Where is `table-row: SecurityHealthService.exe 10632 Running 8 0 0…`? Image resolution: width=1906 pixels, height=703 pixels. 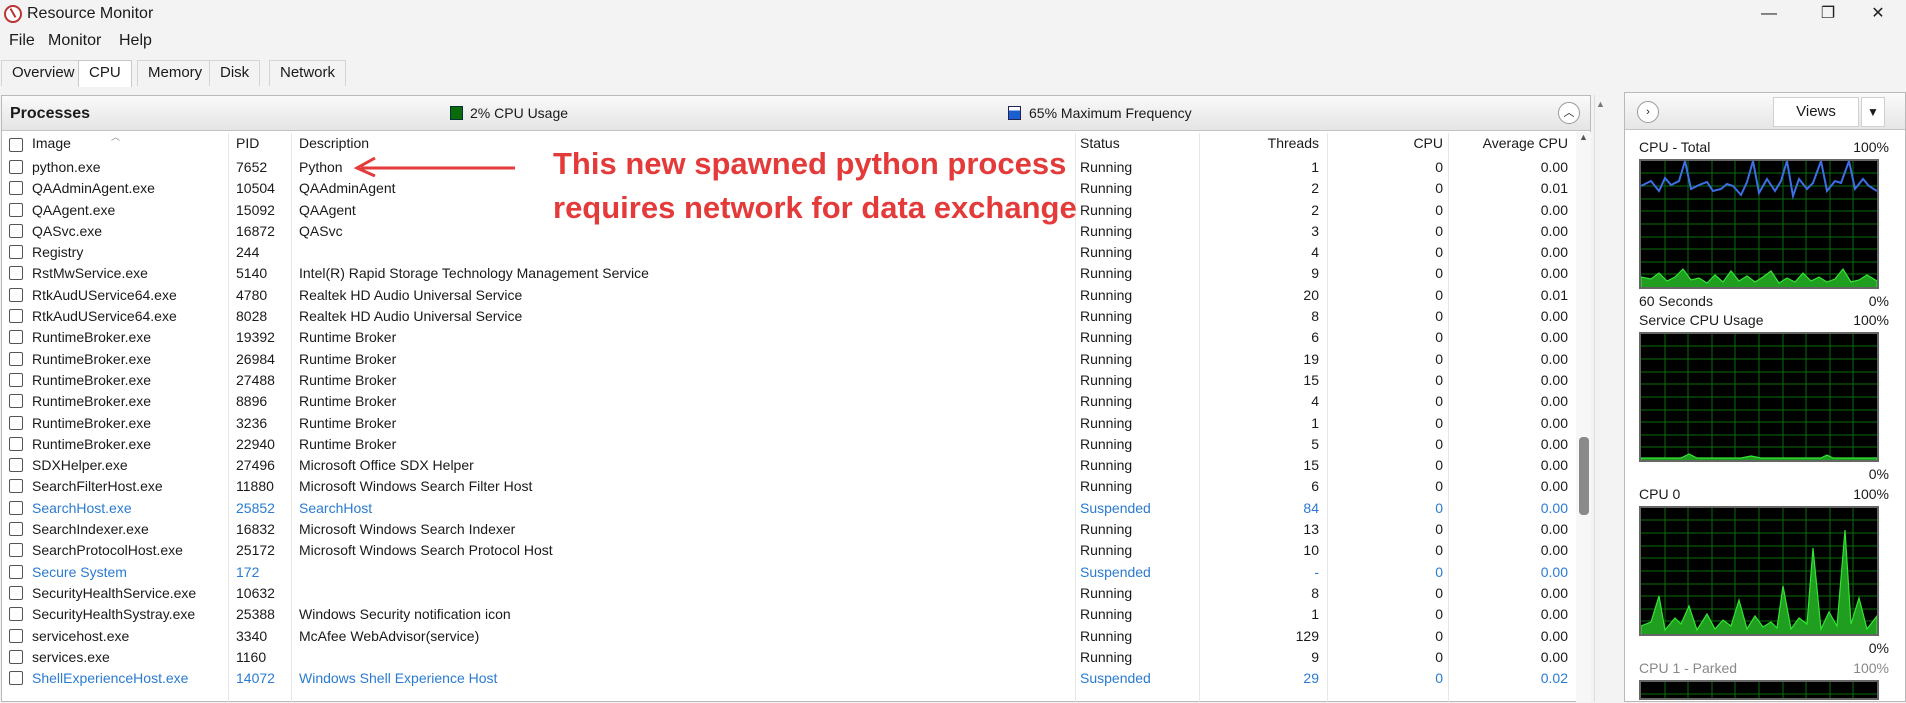
table-row: SecurityHealthService.exe 10632 Running 8 0 0… is located at coordinates (789, 593).